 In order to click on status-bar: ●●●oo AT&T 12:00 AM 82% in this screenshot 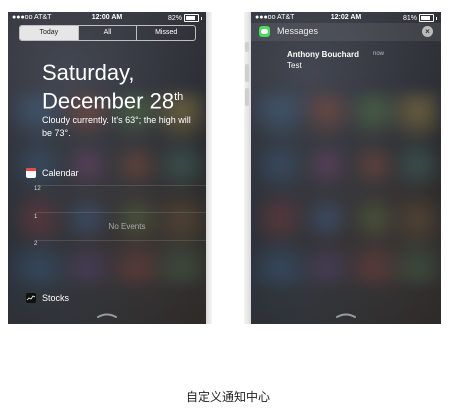, I will do `click(107, 18)`.